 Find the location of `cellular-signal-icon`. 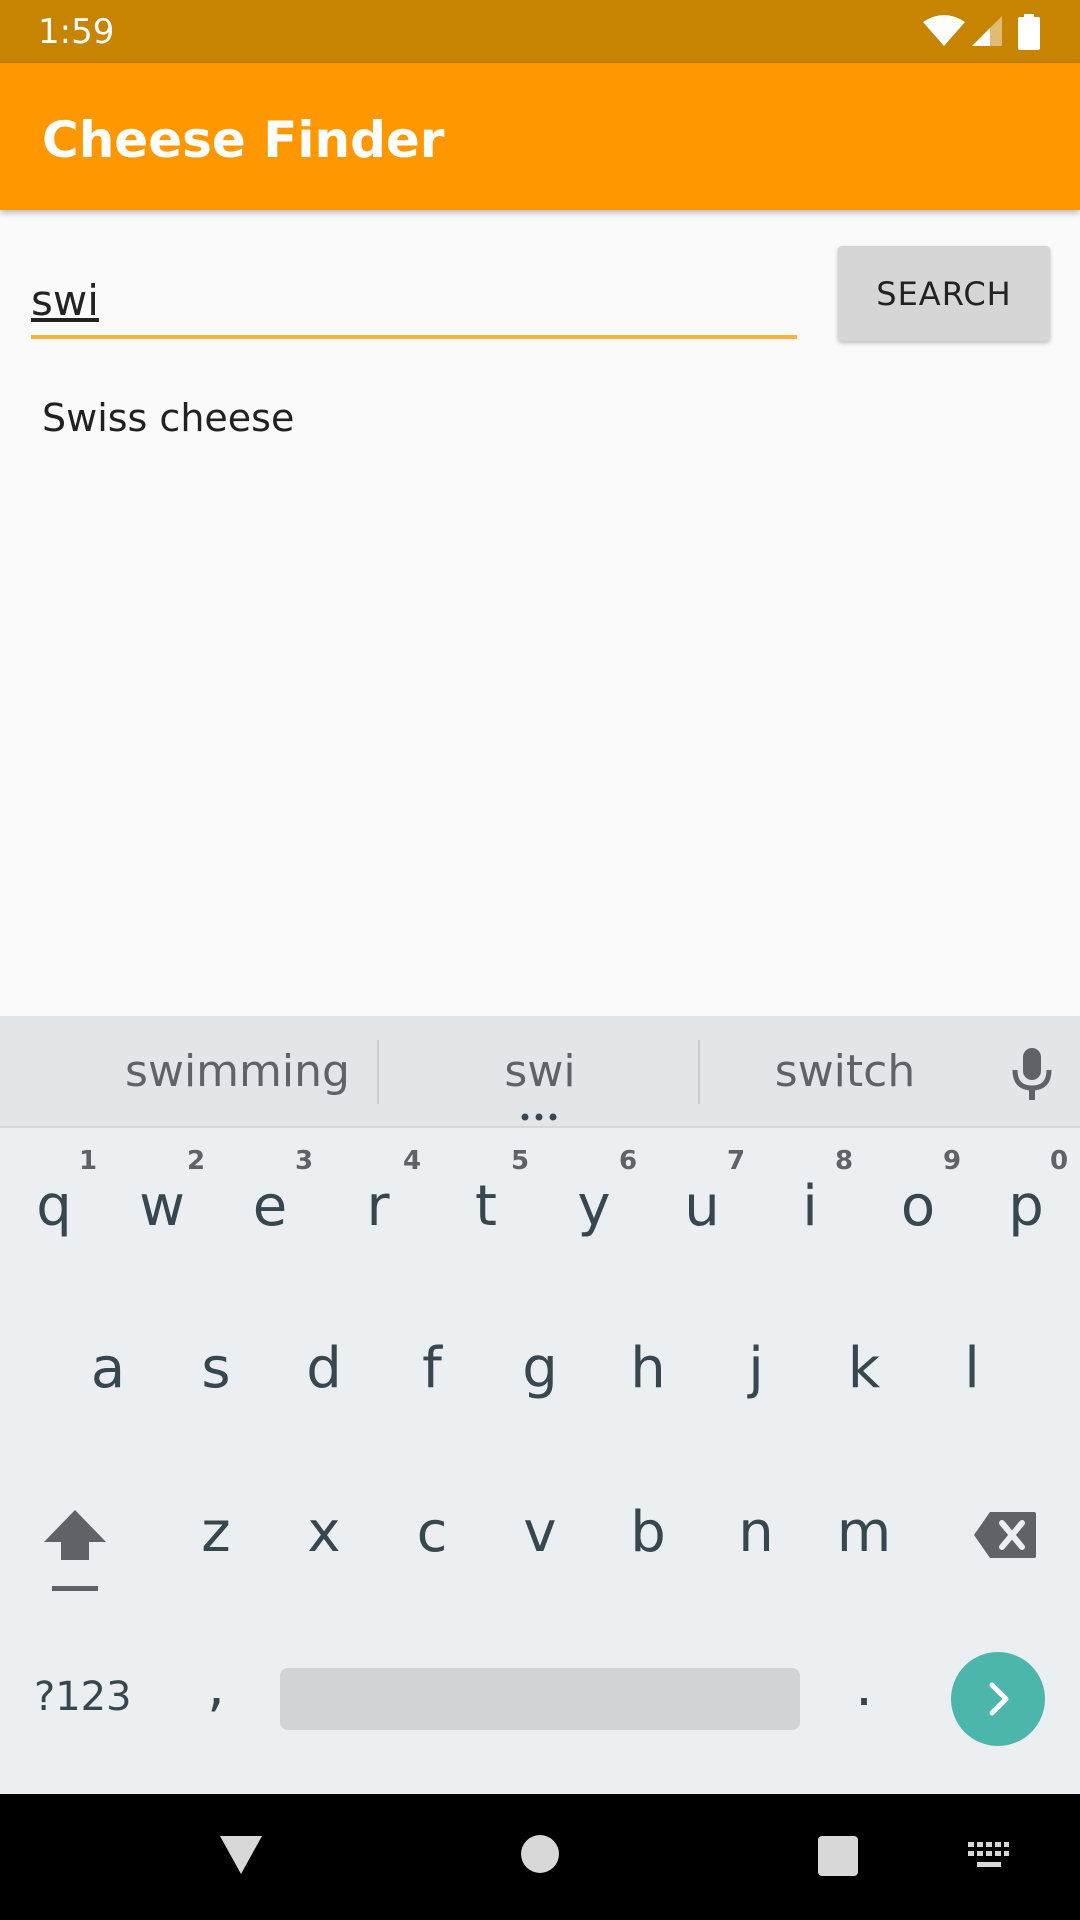

cellular-signal-icon is located at coordinates (987, 31).